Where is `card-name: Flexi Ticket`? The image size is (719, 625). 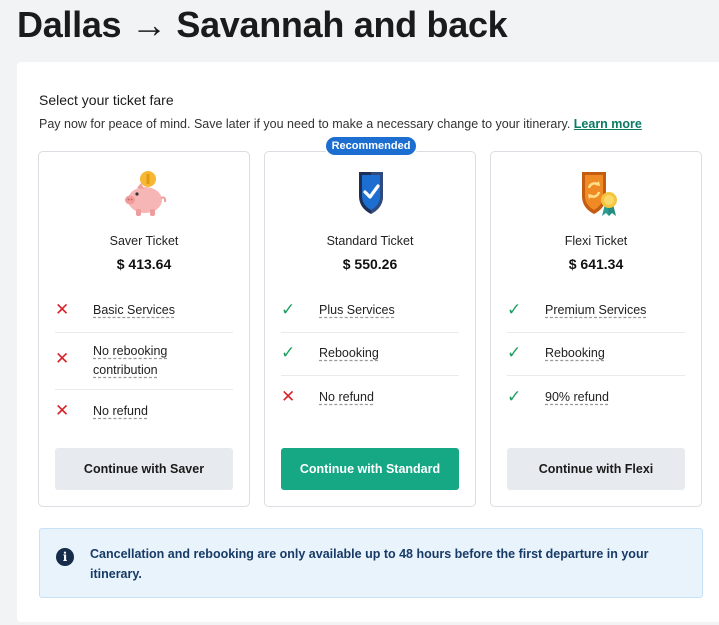 card-name: Flexi Ticket is located at coordinates (596, 241).